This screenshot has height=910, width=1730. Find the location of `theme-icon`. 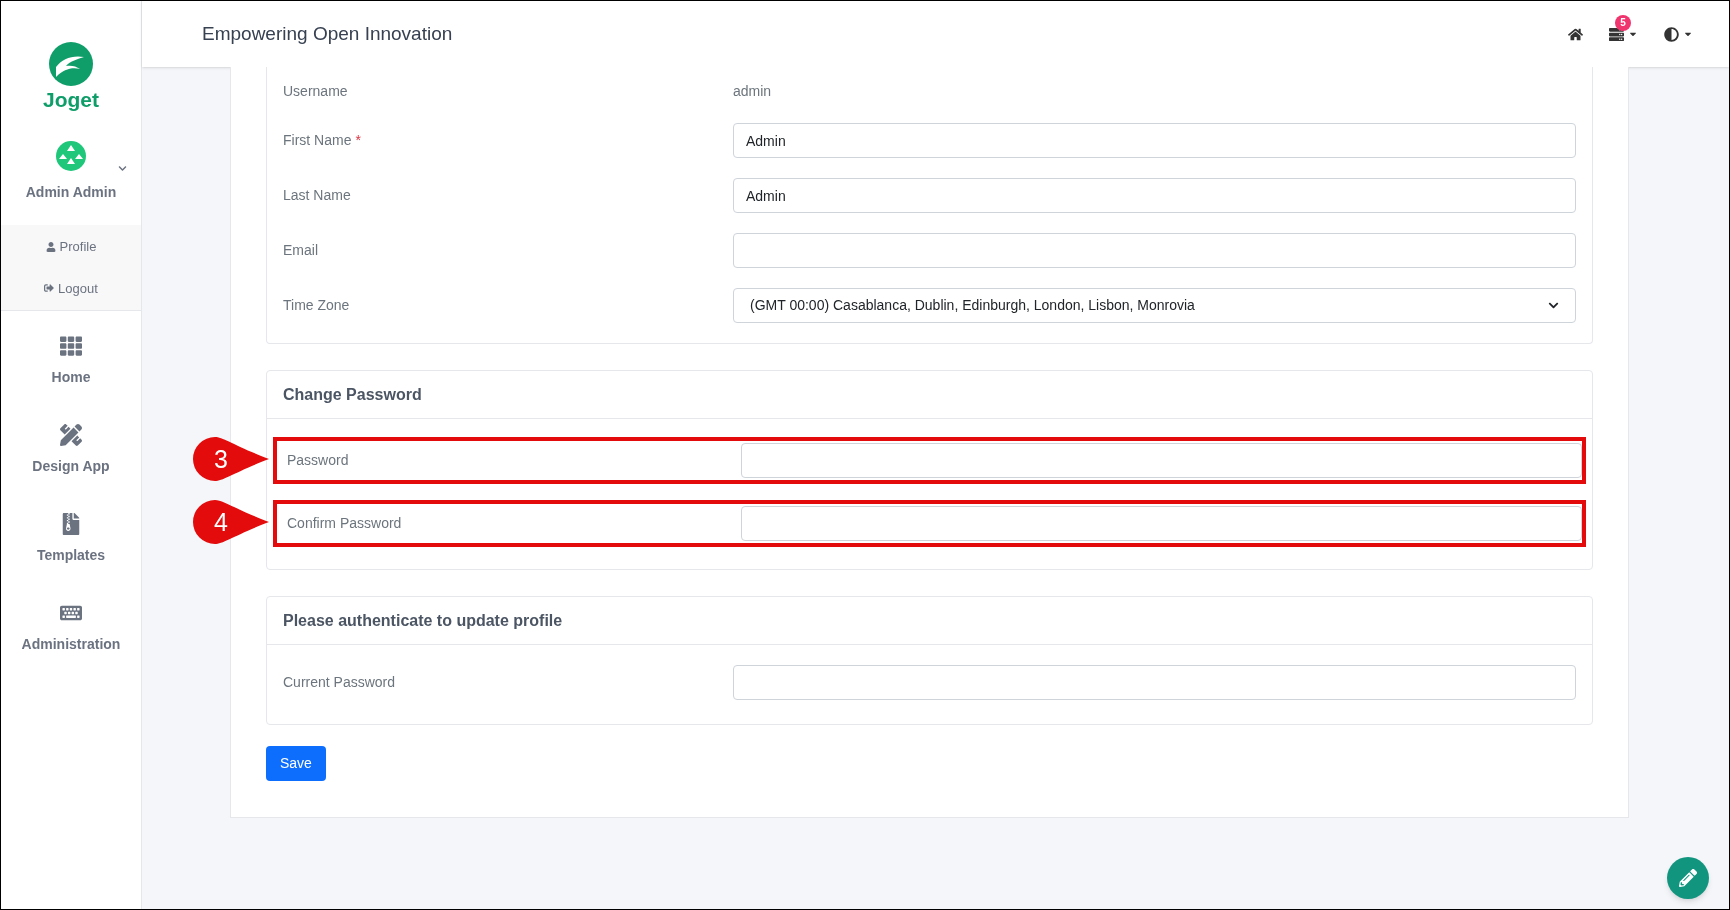

theme-icon is located at coordinates (1671, 34).